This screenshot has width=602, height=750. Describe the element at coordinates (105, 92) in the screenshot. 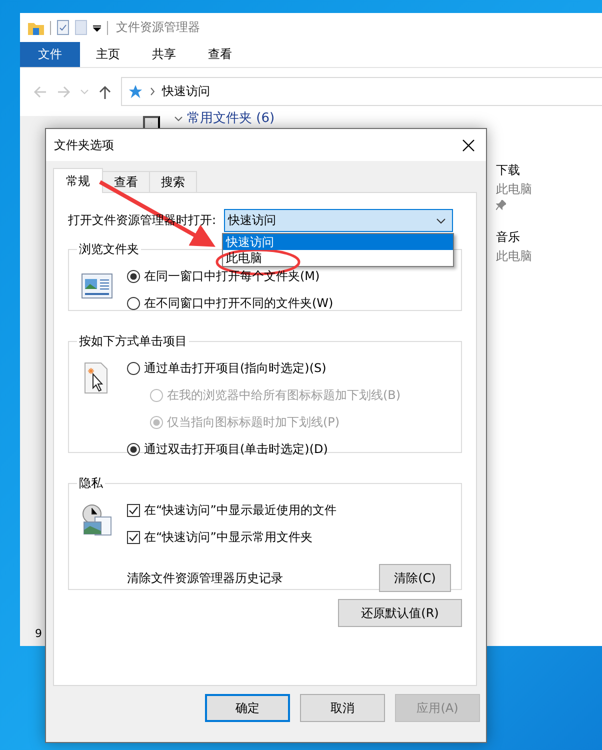

I see `up-arrow-icon` at that location.